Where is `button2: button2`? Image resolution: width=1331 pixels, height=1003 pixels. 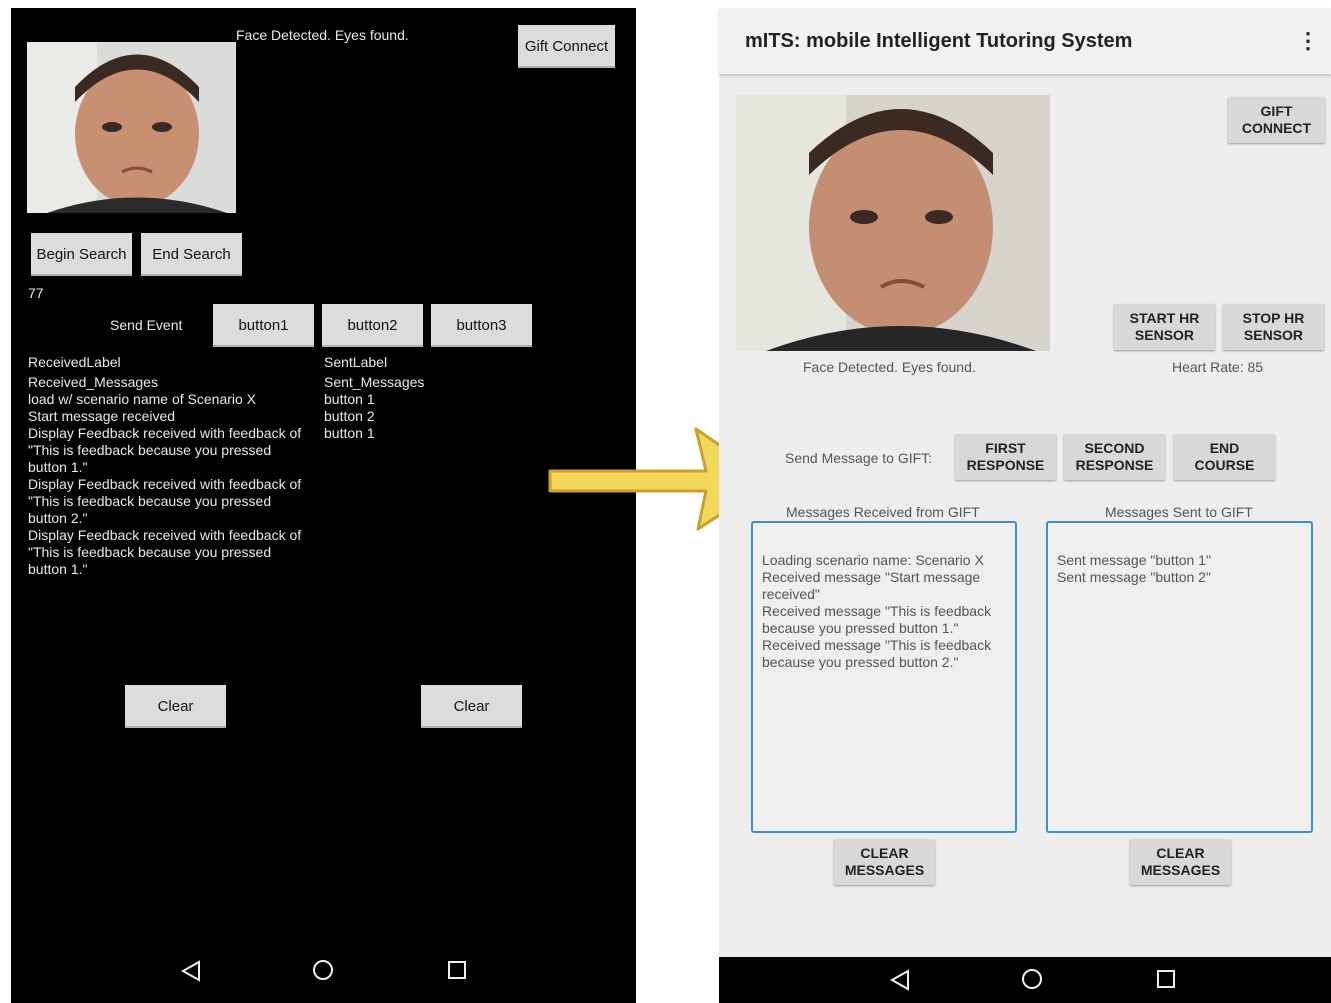
button2: button2 is located at coordinates (372, 325).